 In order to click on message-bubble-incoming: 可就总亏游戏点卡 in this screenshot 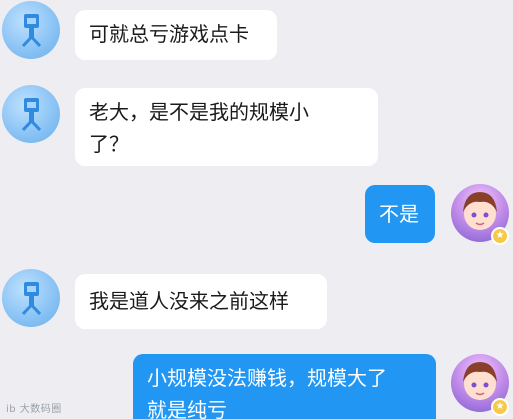, I will do `click(176, 35)`.